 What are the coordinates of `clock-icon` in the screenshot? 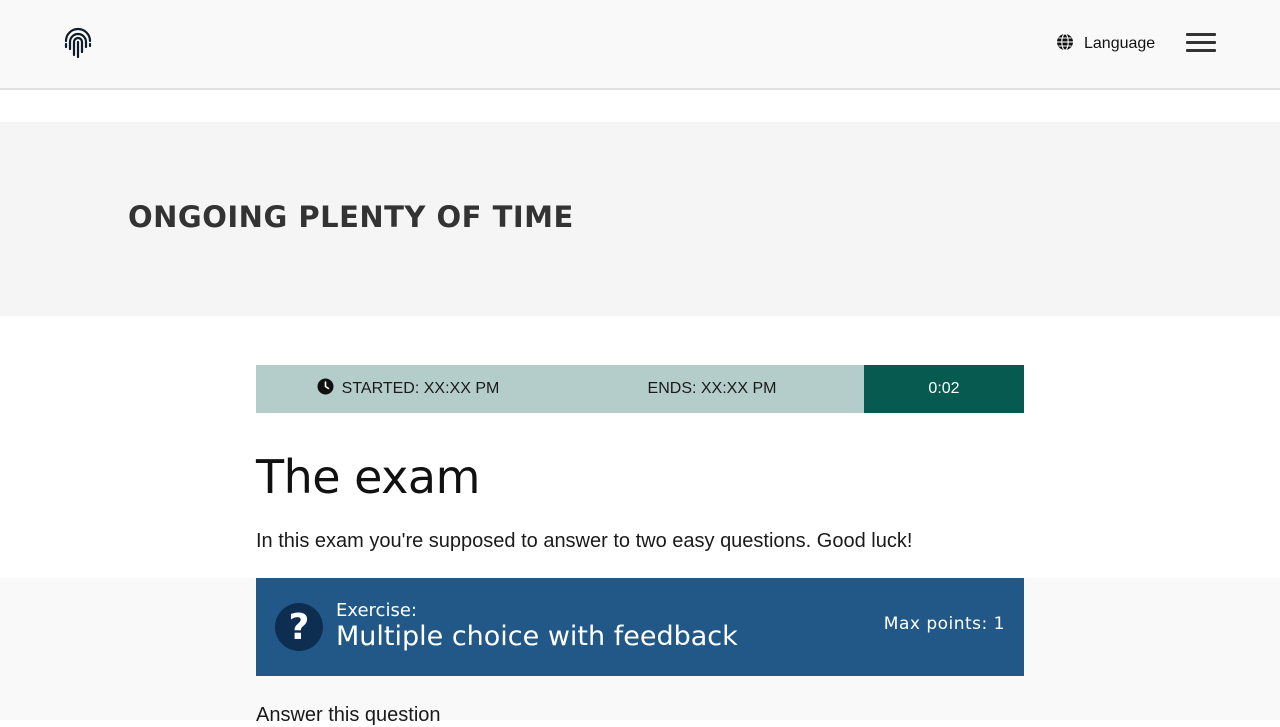 It's located at (325, 389).